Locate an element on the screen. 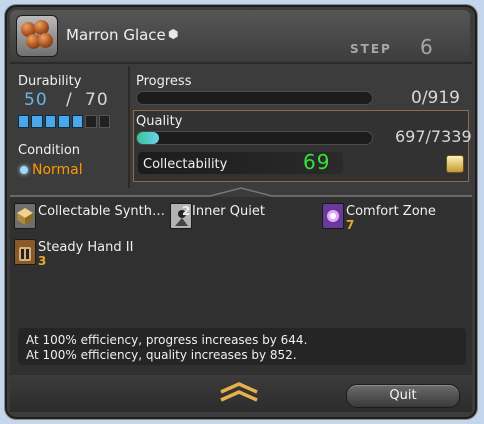 This screenshot has width=484, height=424. quality-bar is located at coordinates (254, 138).